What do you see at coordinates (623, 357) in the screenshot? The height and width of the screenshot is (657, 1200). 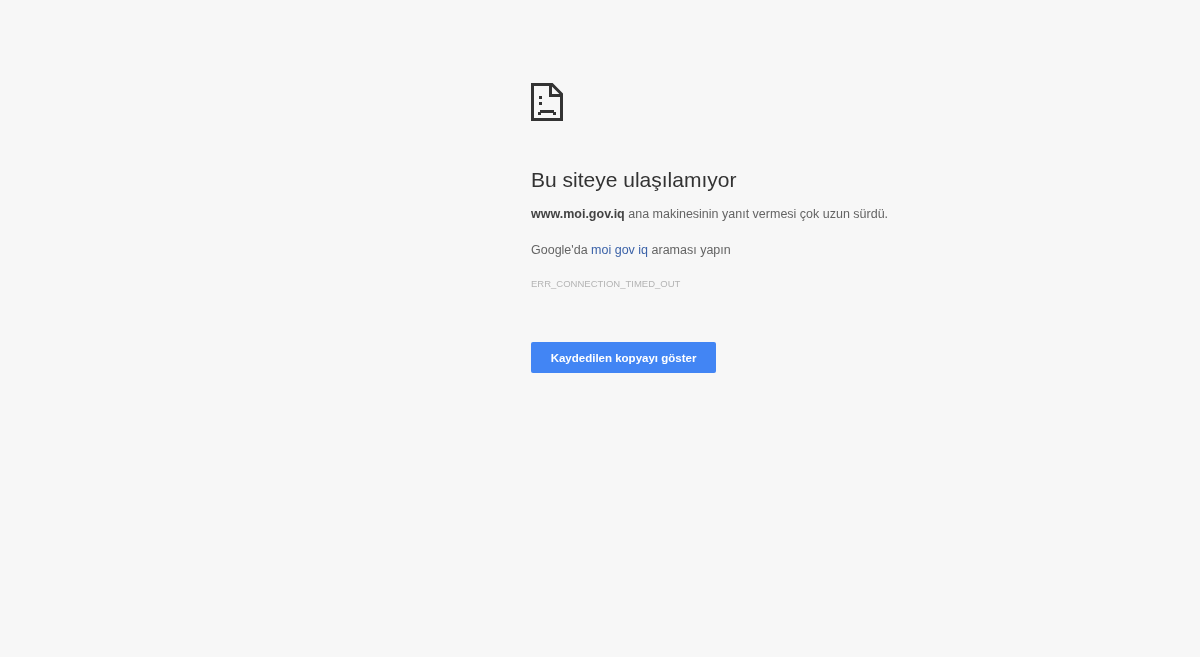 I see `show-cached-copy-button: Kaydedilen kopyayı göster` at bounding box center [623, 357].